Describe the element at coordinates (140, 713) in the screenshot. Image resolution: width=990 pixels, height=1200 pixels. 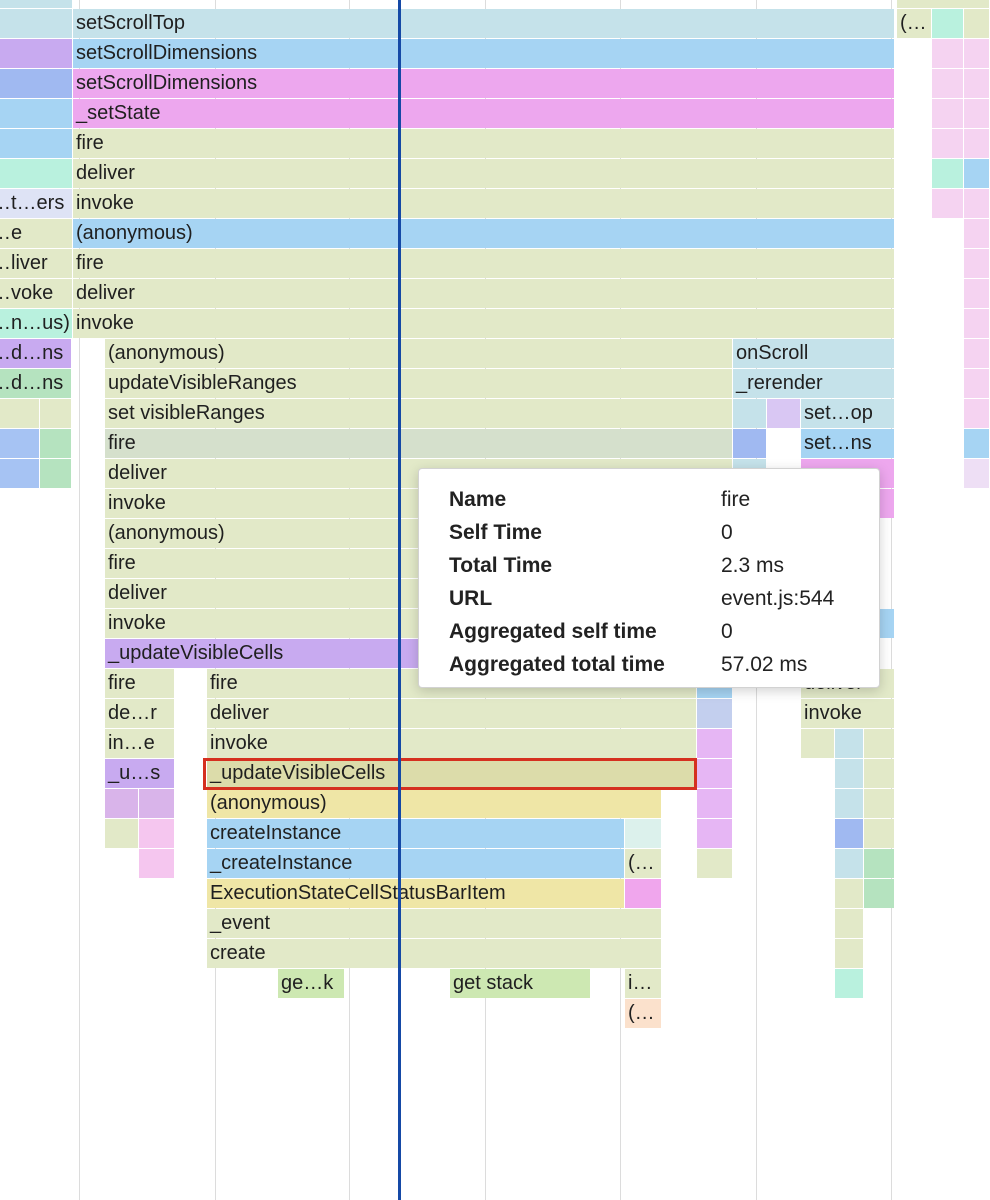
I see `flame-frame: de…r` at that location.